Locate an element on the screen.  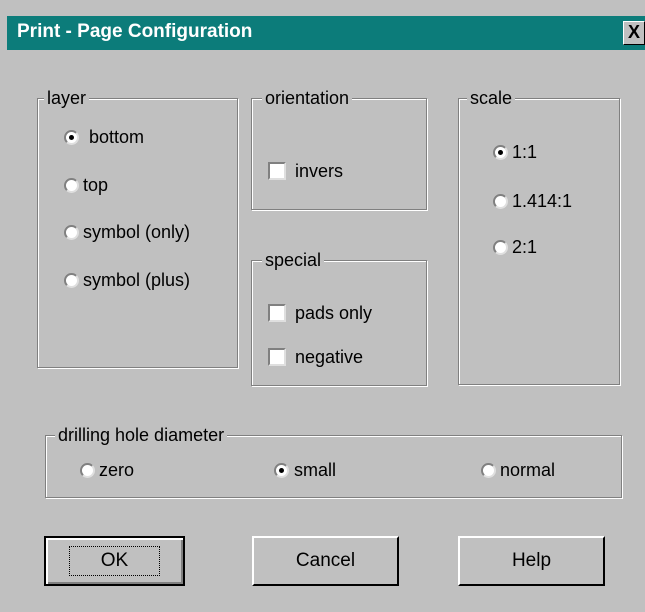
layer-bottom-label: bottom is located at coordinates (116, 137).